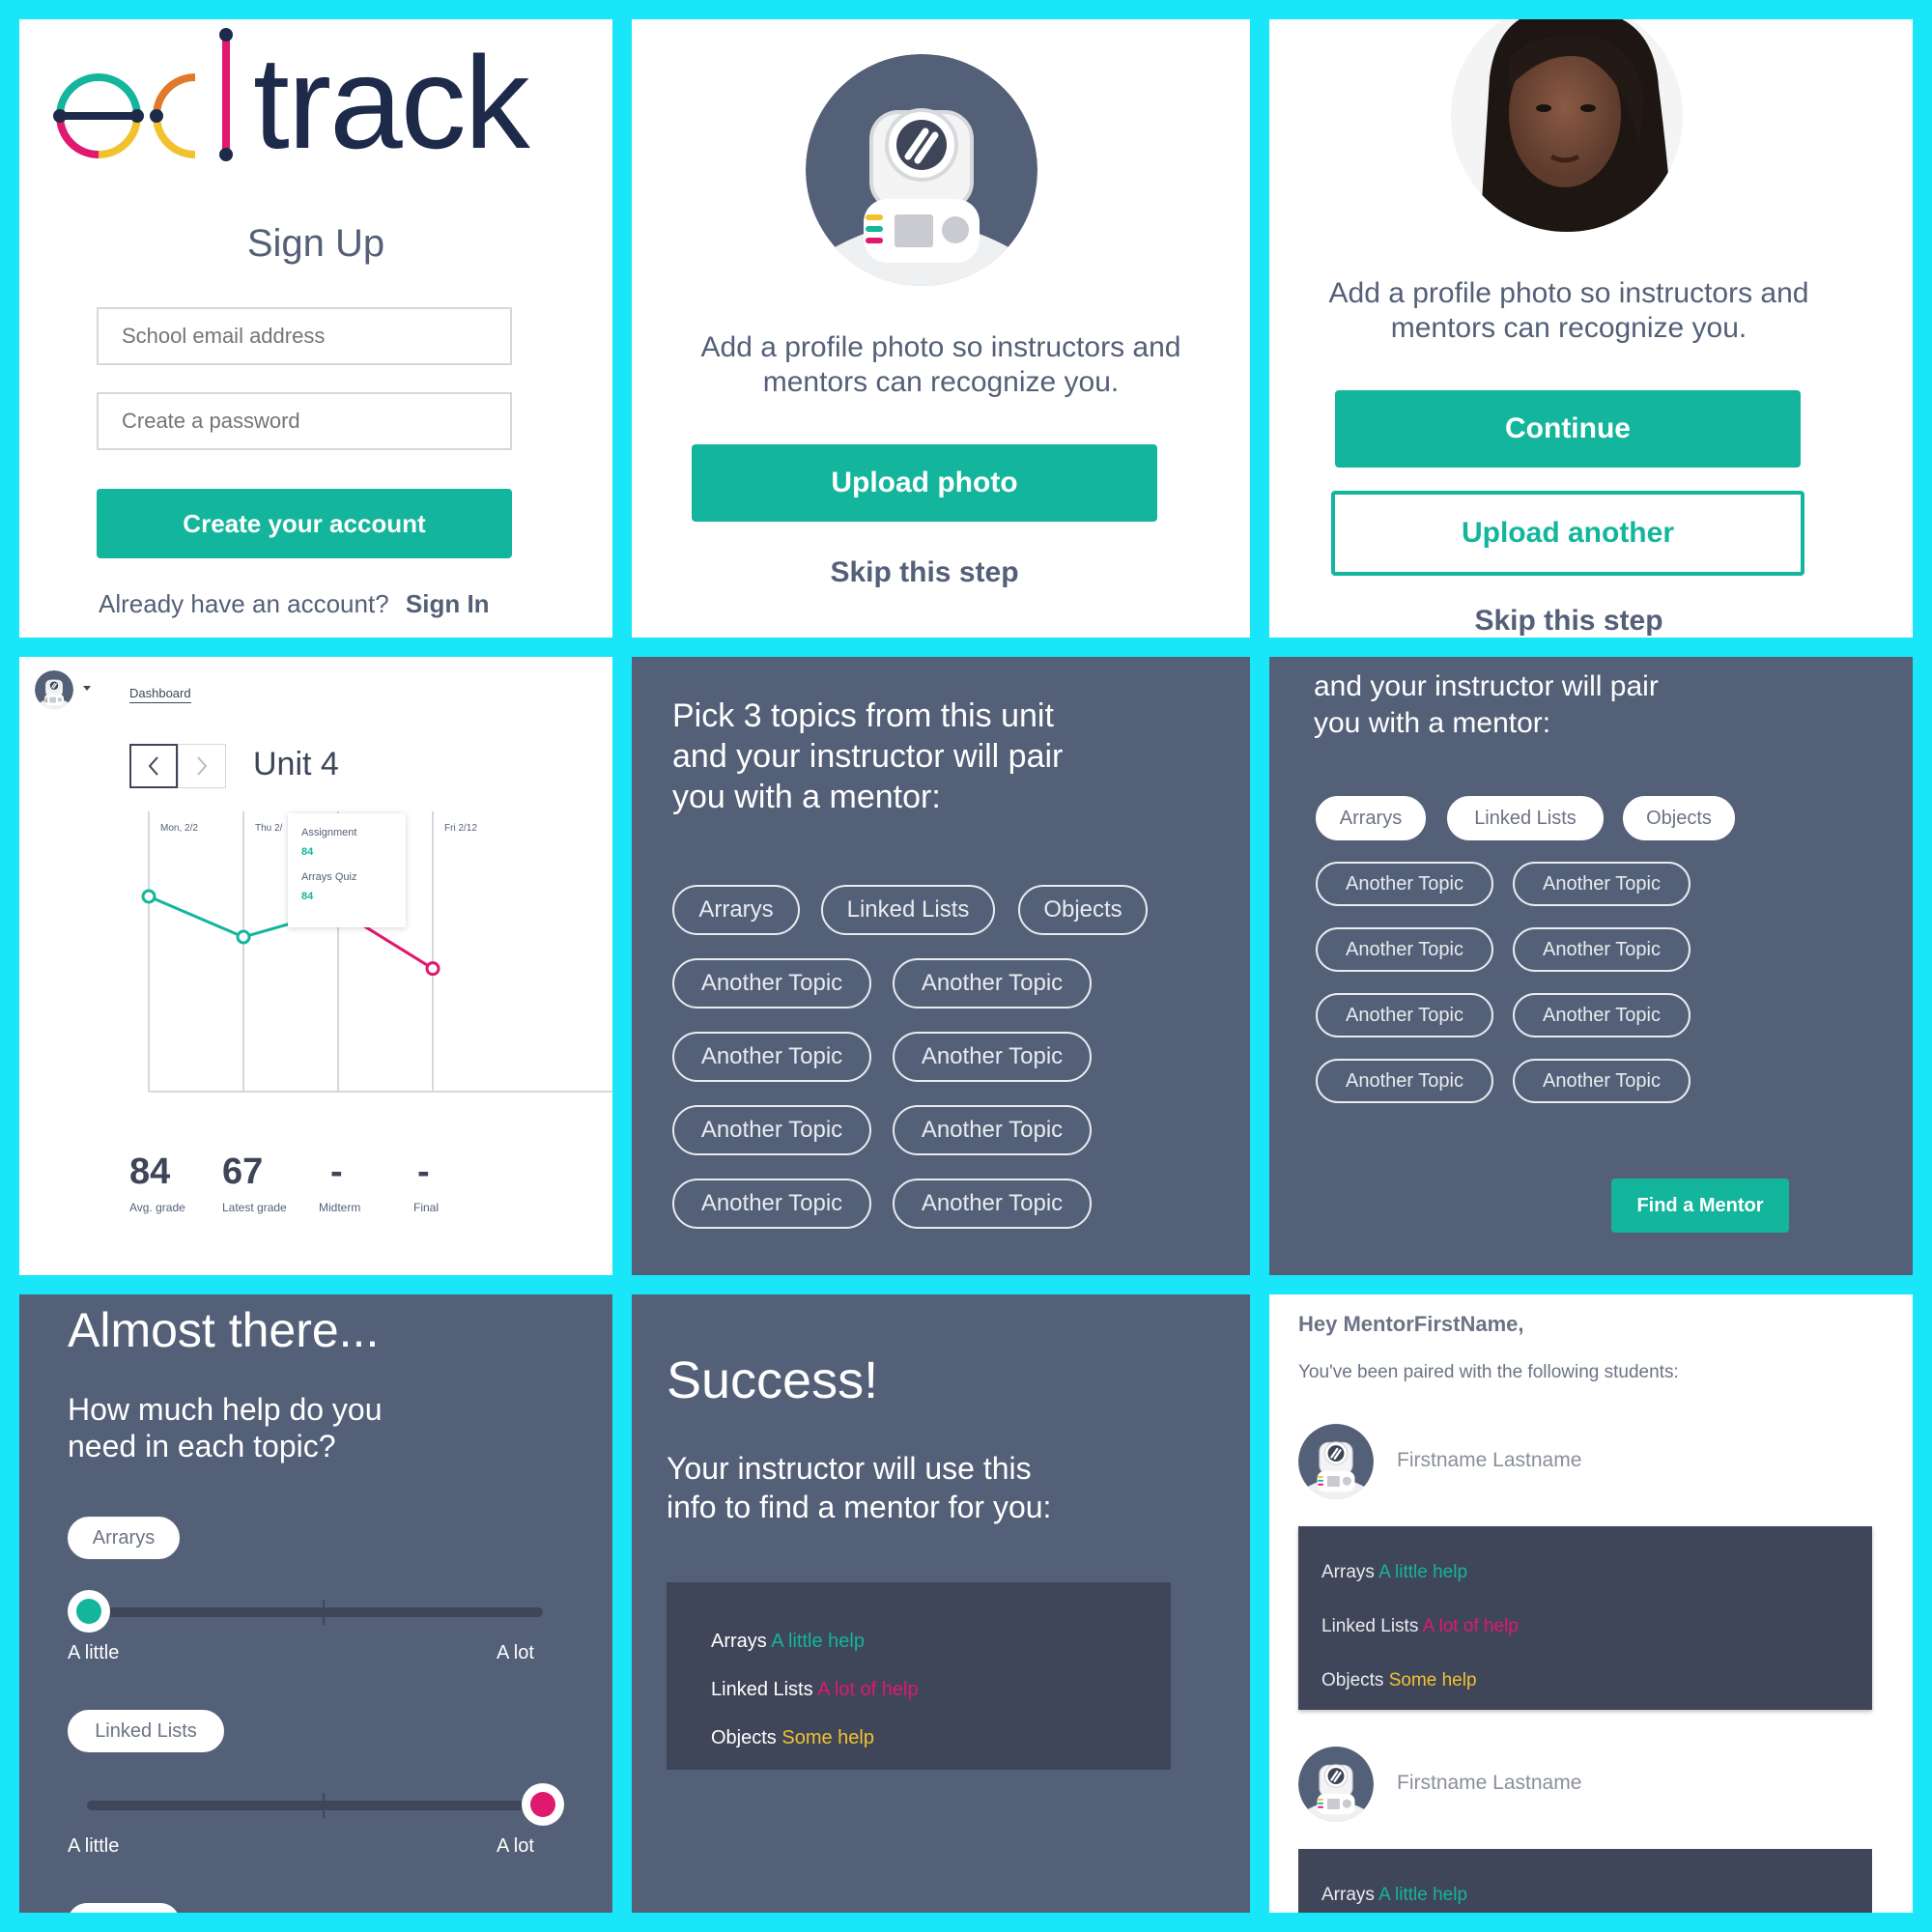  What do you see at coordinates (423, 1171) in the screenshot?
I see `stat-final-value: -` at bounding box center [423, 1171].